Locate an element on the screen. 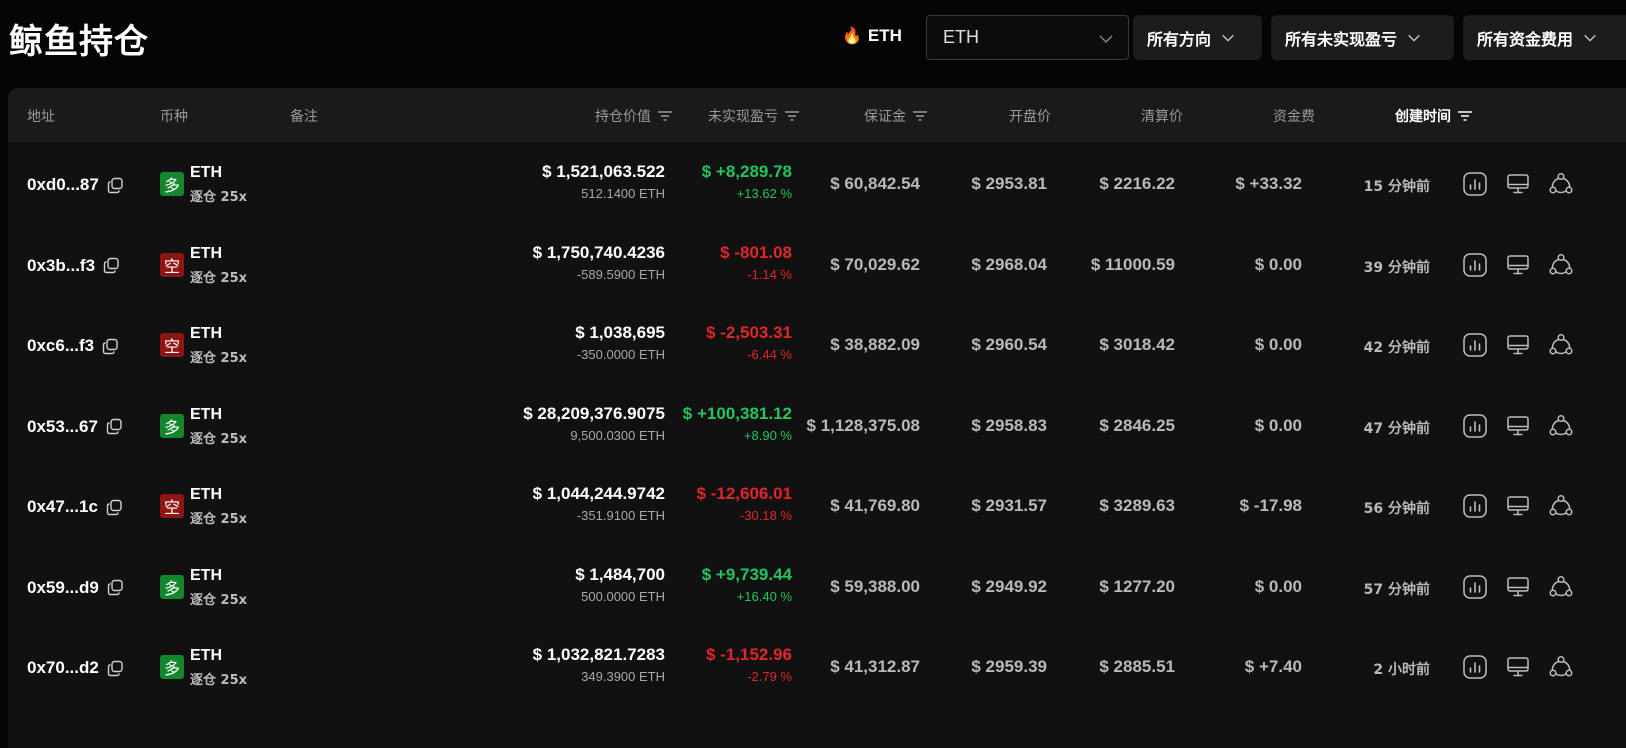  column-header-position-value: 持仓价值 is located at coordinates (634, 116).